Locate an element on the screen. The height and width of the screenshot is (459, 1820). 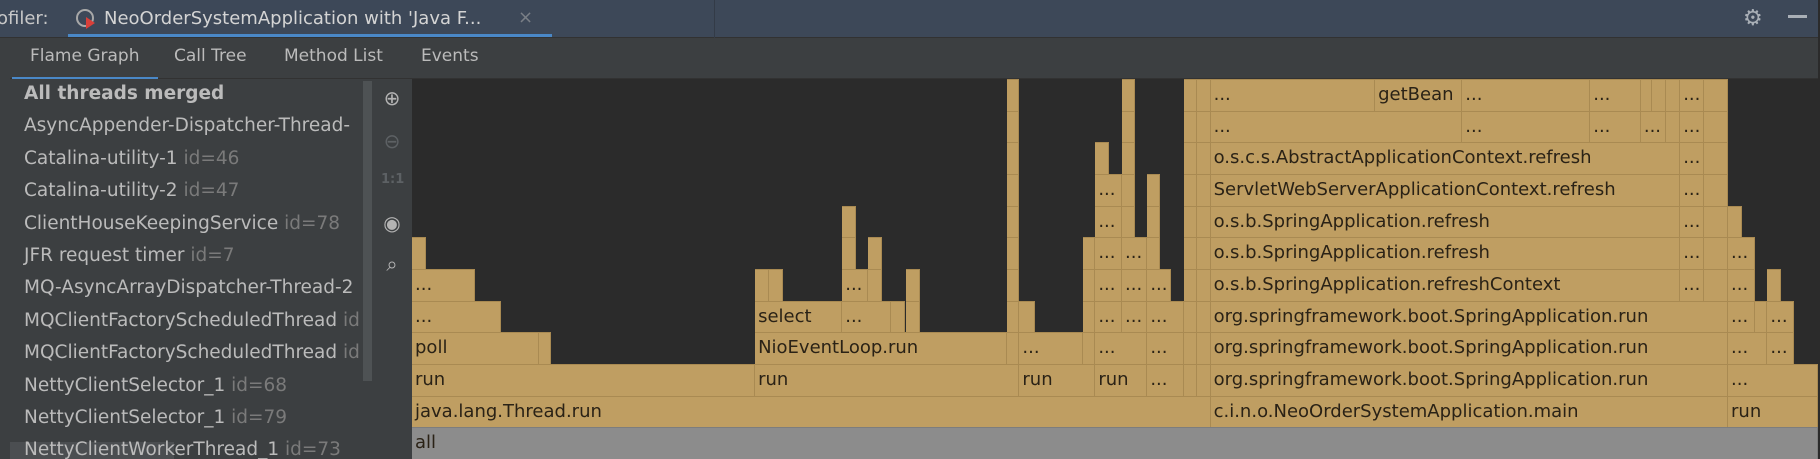
thread-item: NettyClientSelector_1 id=79 is located at coordinates (155, 417).